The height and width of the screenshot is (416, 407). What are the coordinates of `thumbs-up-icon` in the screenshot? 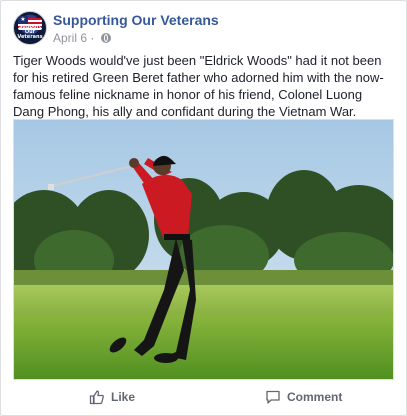 It's located at (96, 397).